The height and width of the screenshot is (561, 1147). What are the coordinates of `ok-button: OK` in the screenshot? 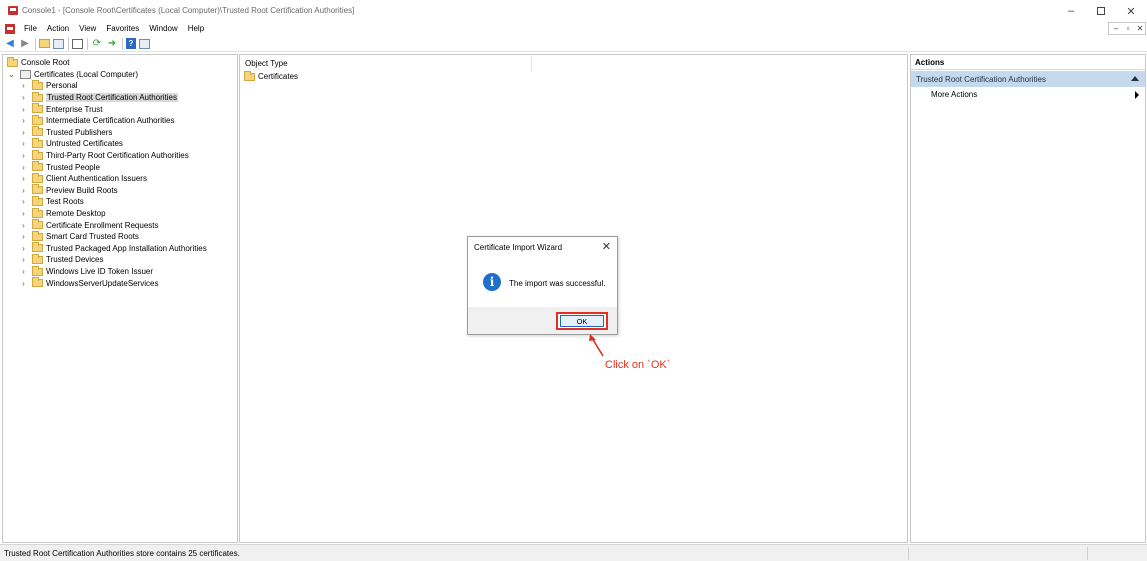 It's located at (582, 321).